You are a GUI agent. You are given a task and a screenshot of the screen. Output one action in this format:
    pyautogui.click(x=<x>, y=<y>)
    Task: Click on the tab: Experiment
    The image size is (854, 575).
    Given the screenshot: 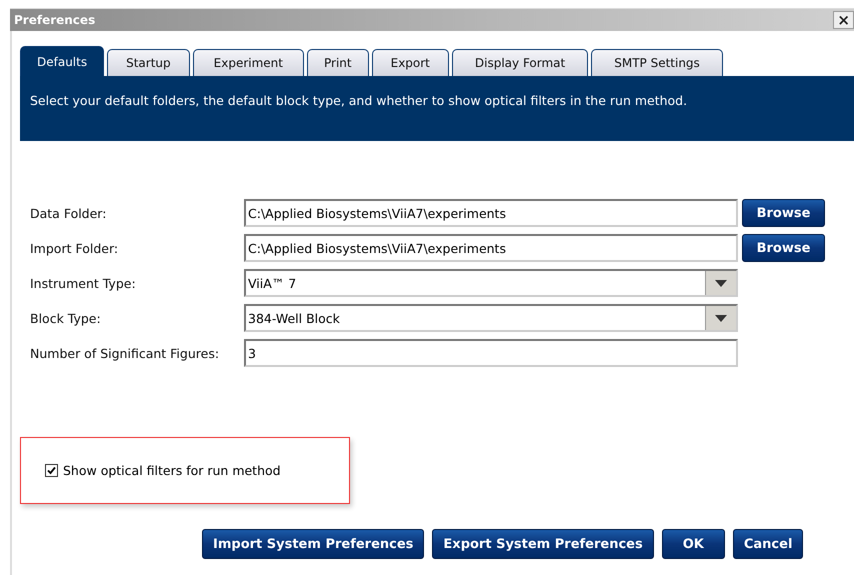 What is the action you would take?
    pyautogui.click(x=248, y=62)
    